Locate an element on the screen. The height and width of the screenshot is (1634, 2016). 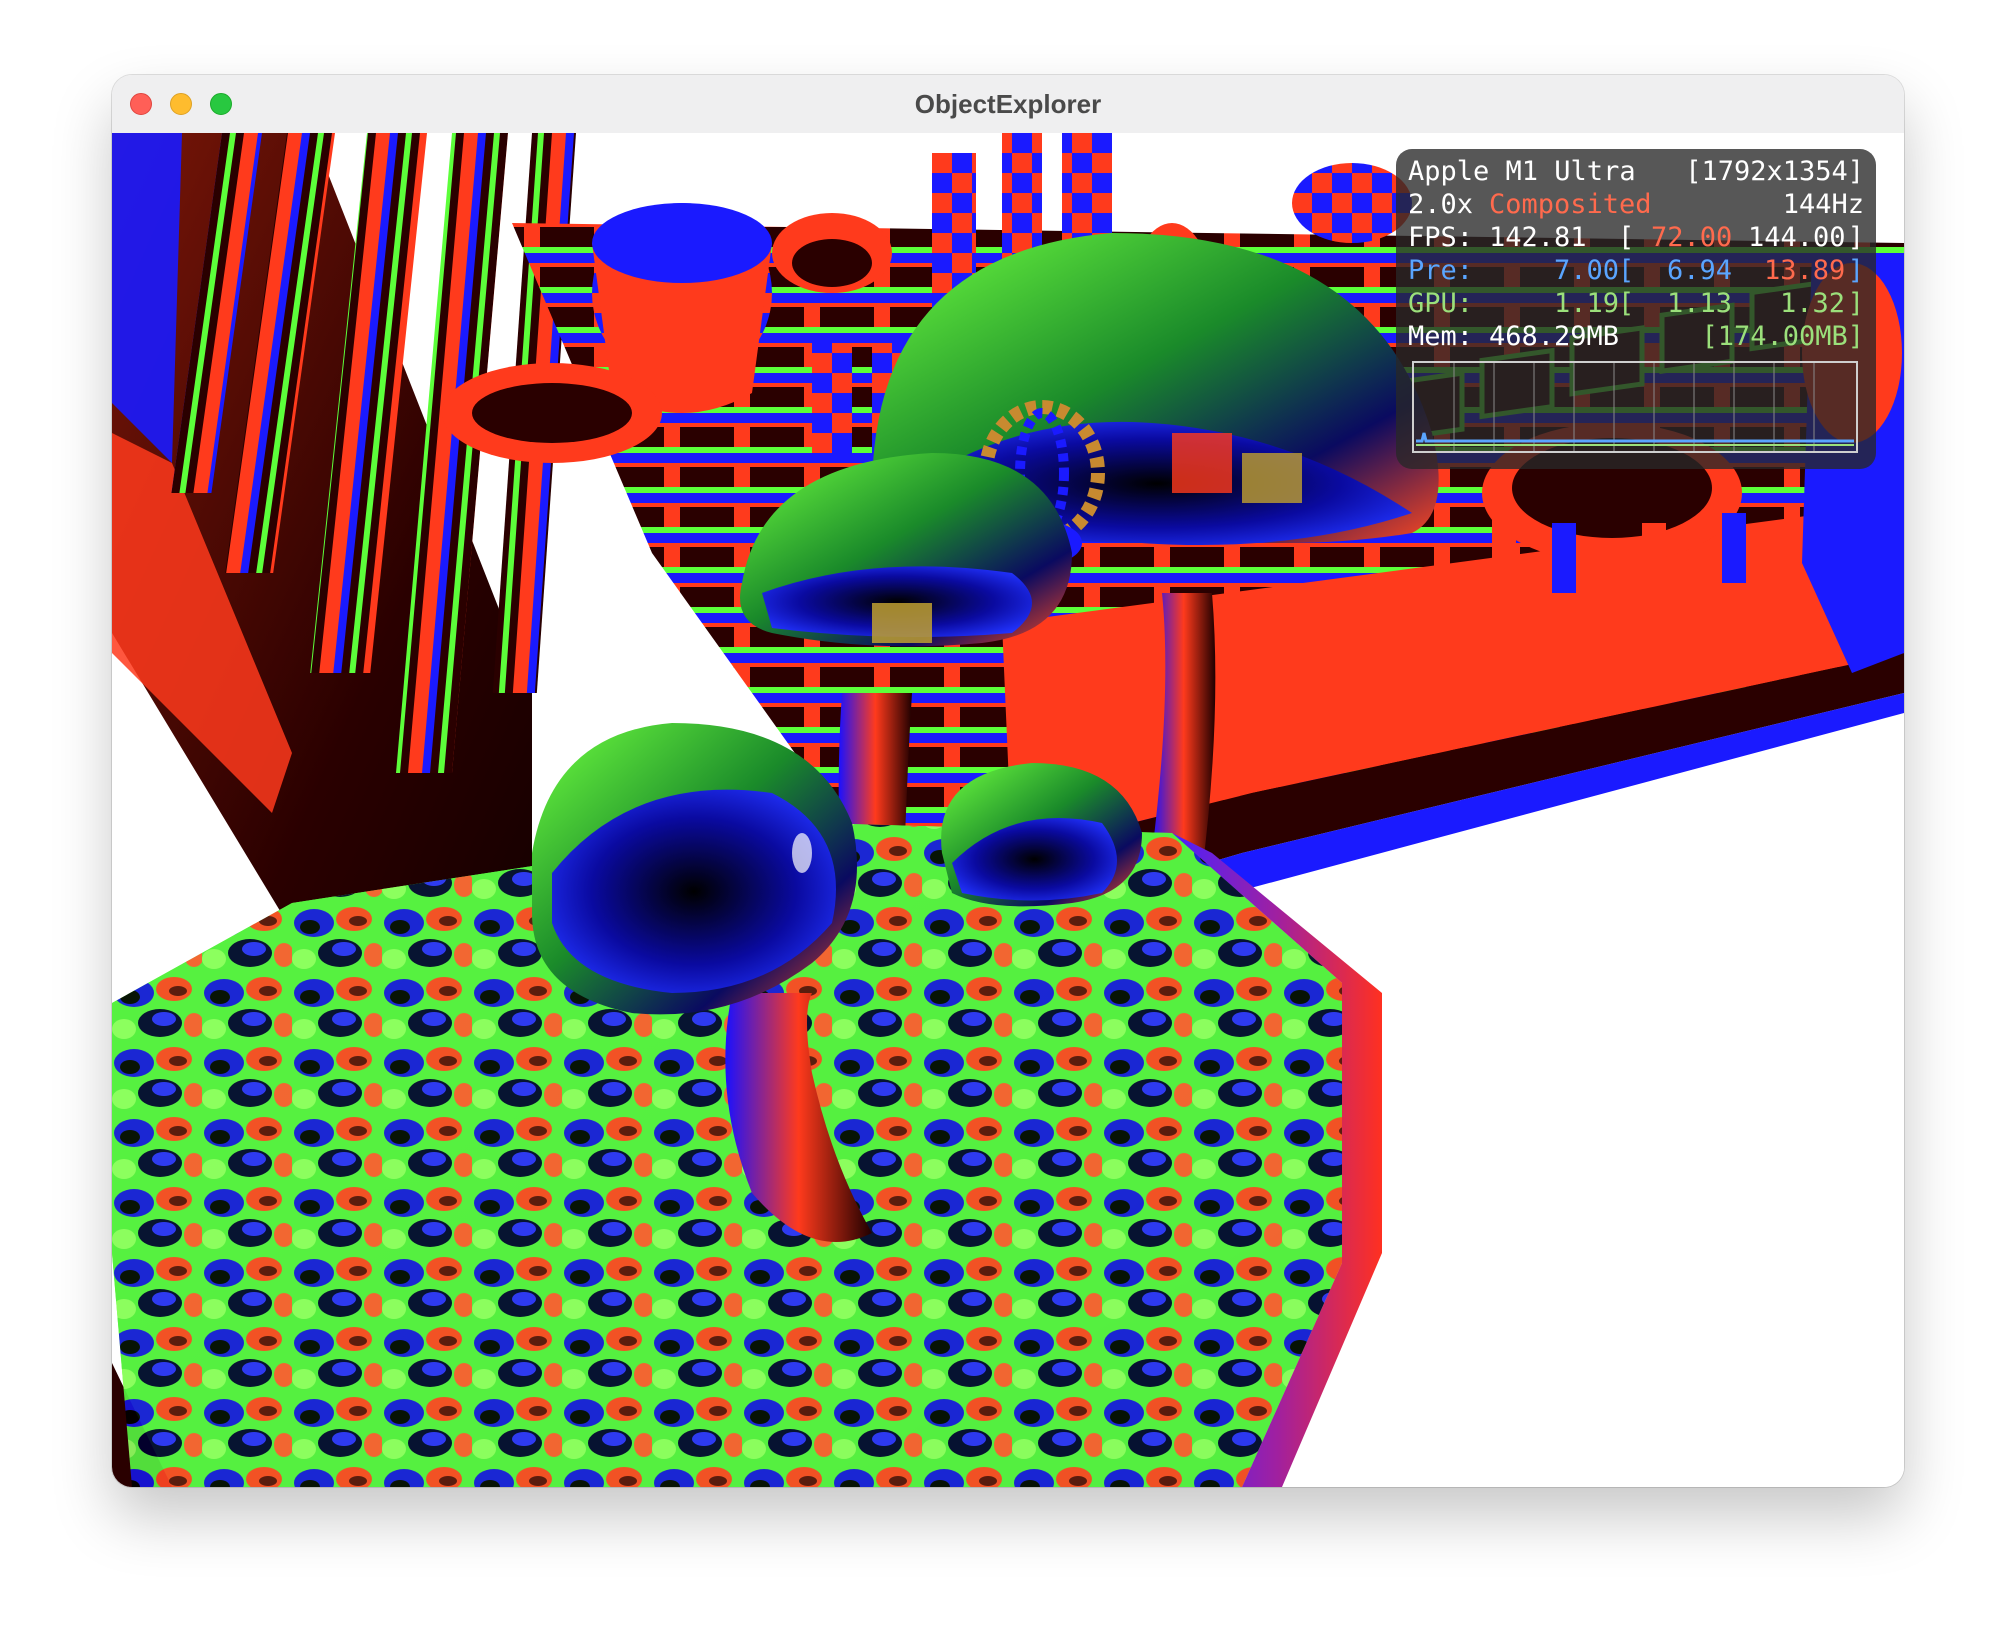
title-bar: ObjectExplorer is located at coordinates (1008, 104).